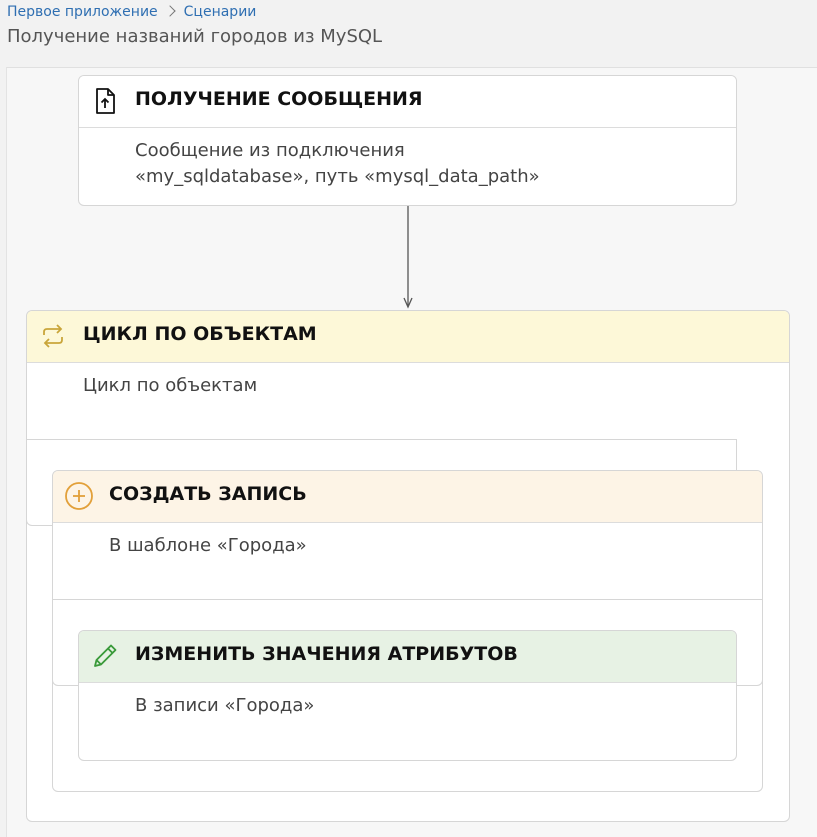  I want to click on chevron-right-icon, so click(169, 11).